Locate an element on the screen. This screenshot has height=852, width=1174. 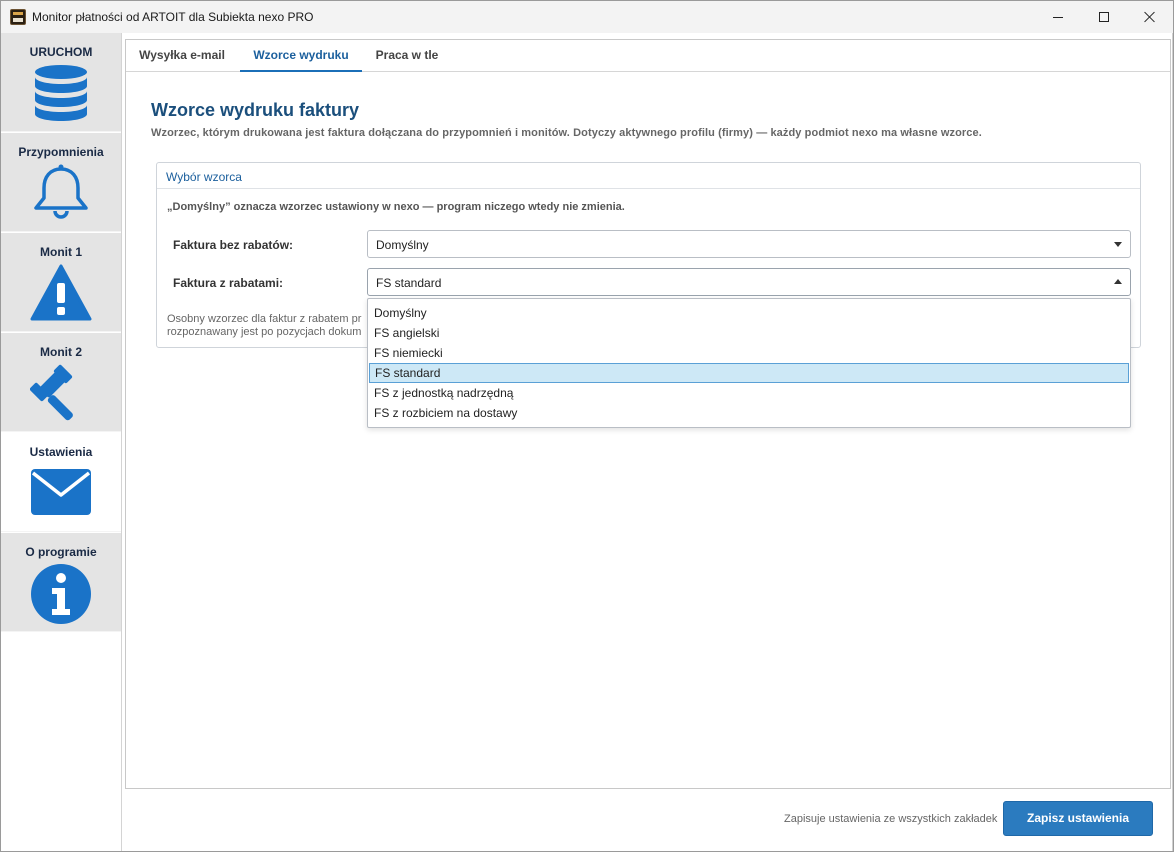
sidebar-item-uruchom: URUCHOM is located at coordinates (61, 82).